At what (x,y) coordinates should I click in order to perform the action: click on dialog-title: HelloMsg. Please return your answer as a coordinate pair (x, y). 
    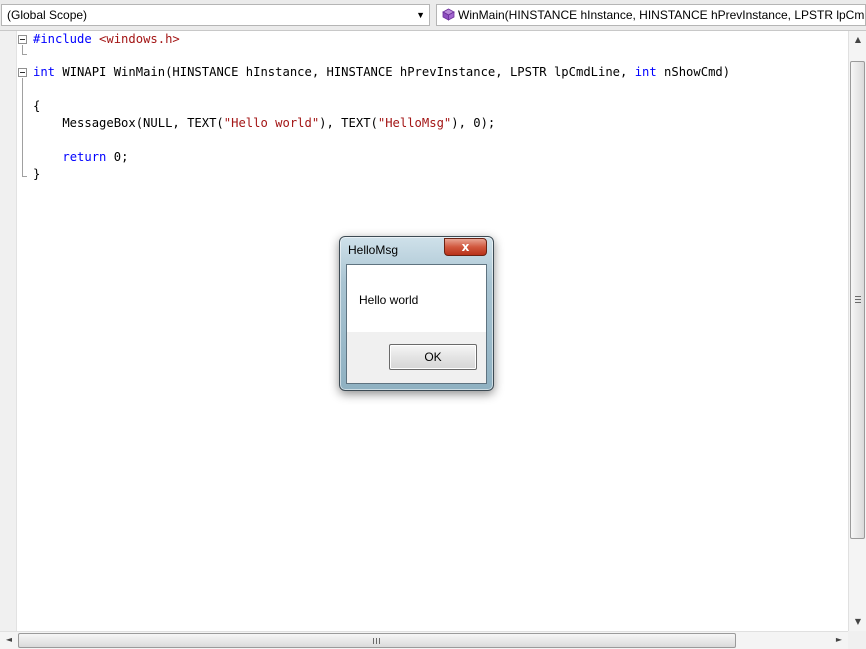
    Looking at the image, I should click on (373, 250).